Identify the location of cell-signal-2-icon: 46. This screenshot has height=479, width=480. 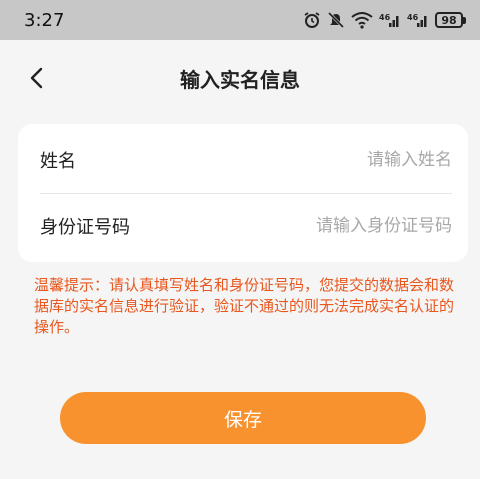
(418, 20).